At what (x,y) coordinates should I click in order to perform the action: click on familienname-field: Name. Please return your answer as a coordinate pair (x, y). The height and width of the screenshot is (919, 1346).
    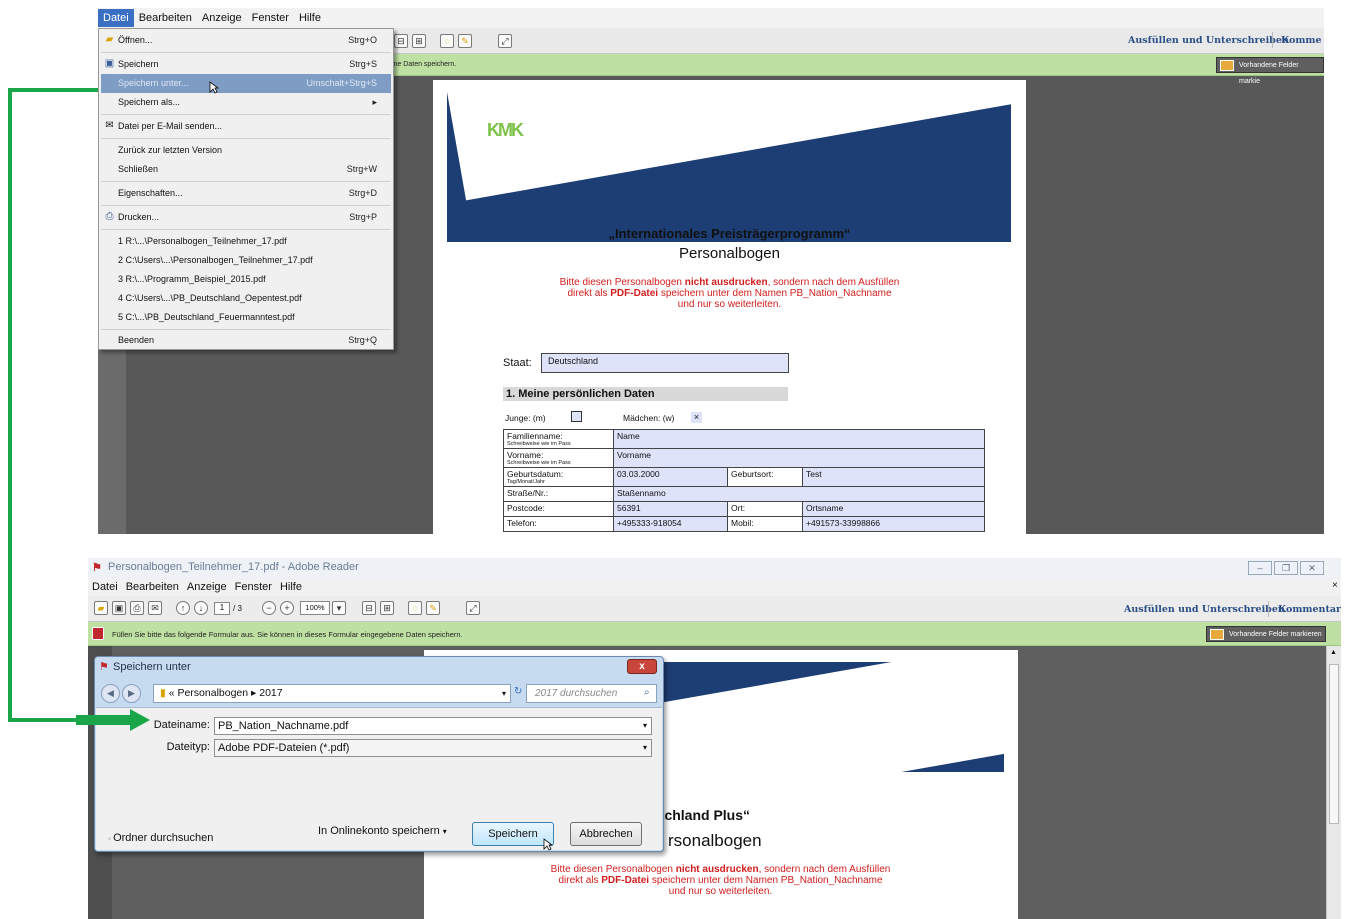
    Looking at the image, I should click on (799, 439).